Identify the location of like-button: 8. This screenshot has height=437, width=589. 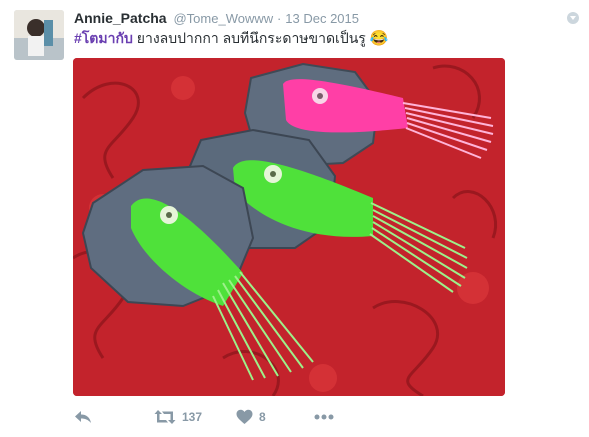
(251, 417).